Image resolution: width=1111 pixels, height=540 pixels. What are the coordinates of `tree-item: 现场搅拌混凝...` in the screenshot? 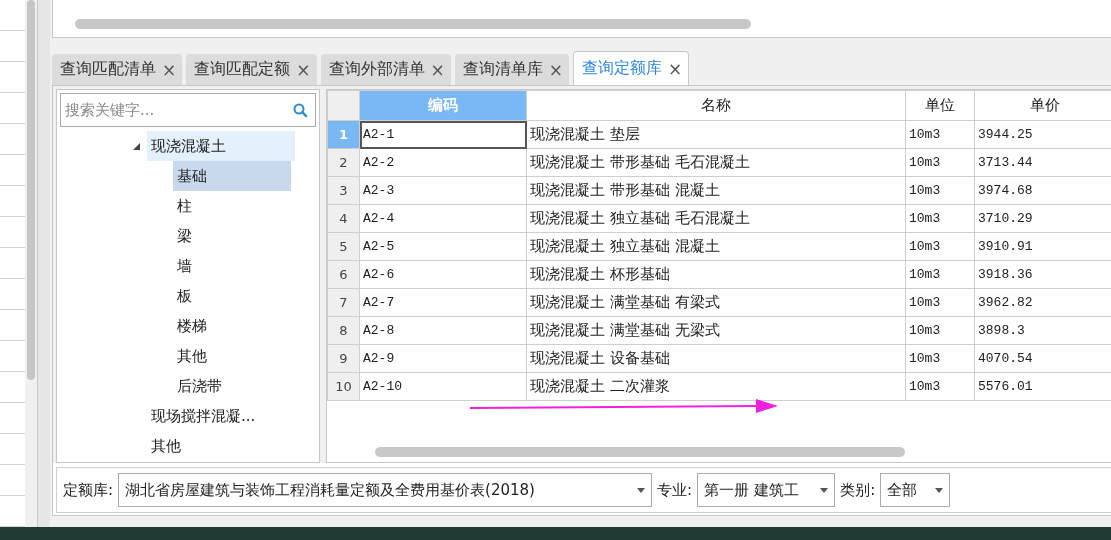 It's located at (203, 416).